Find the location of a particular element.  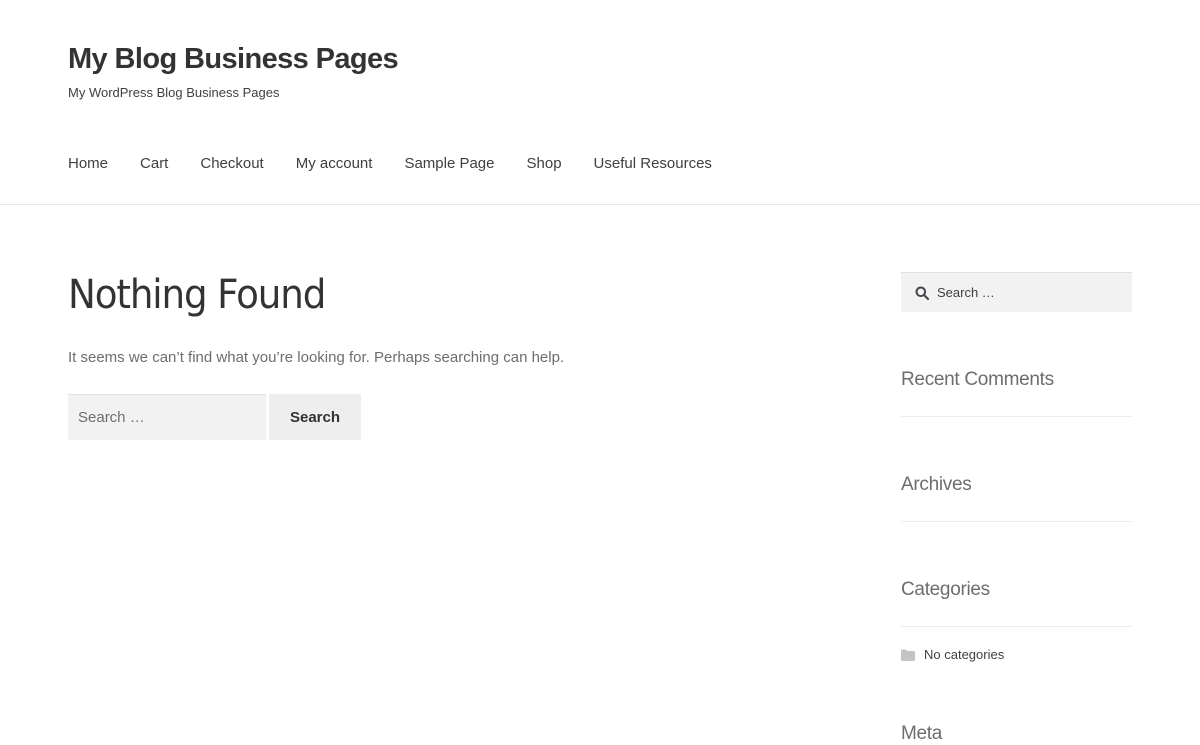

widget-title-categories: Categories is located at coordinates (945, 589).